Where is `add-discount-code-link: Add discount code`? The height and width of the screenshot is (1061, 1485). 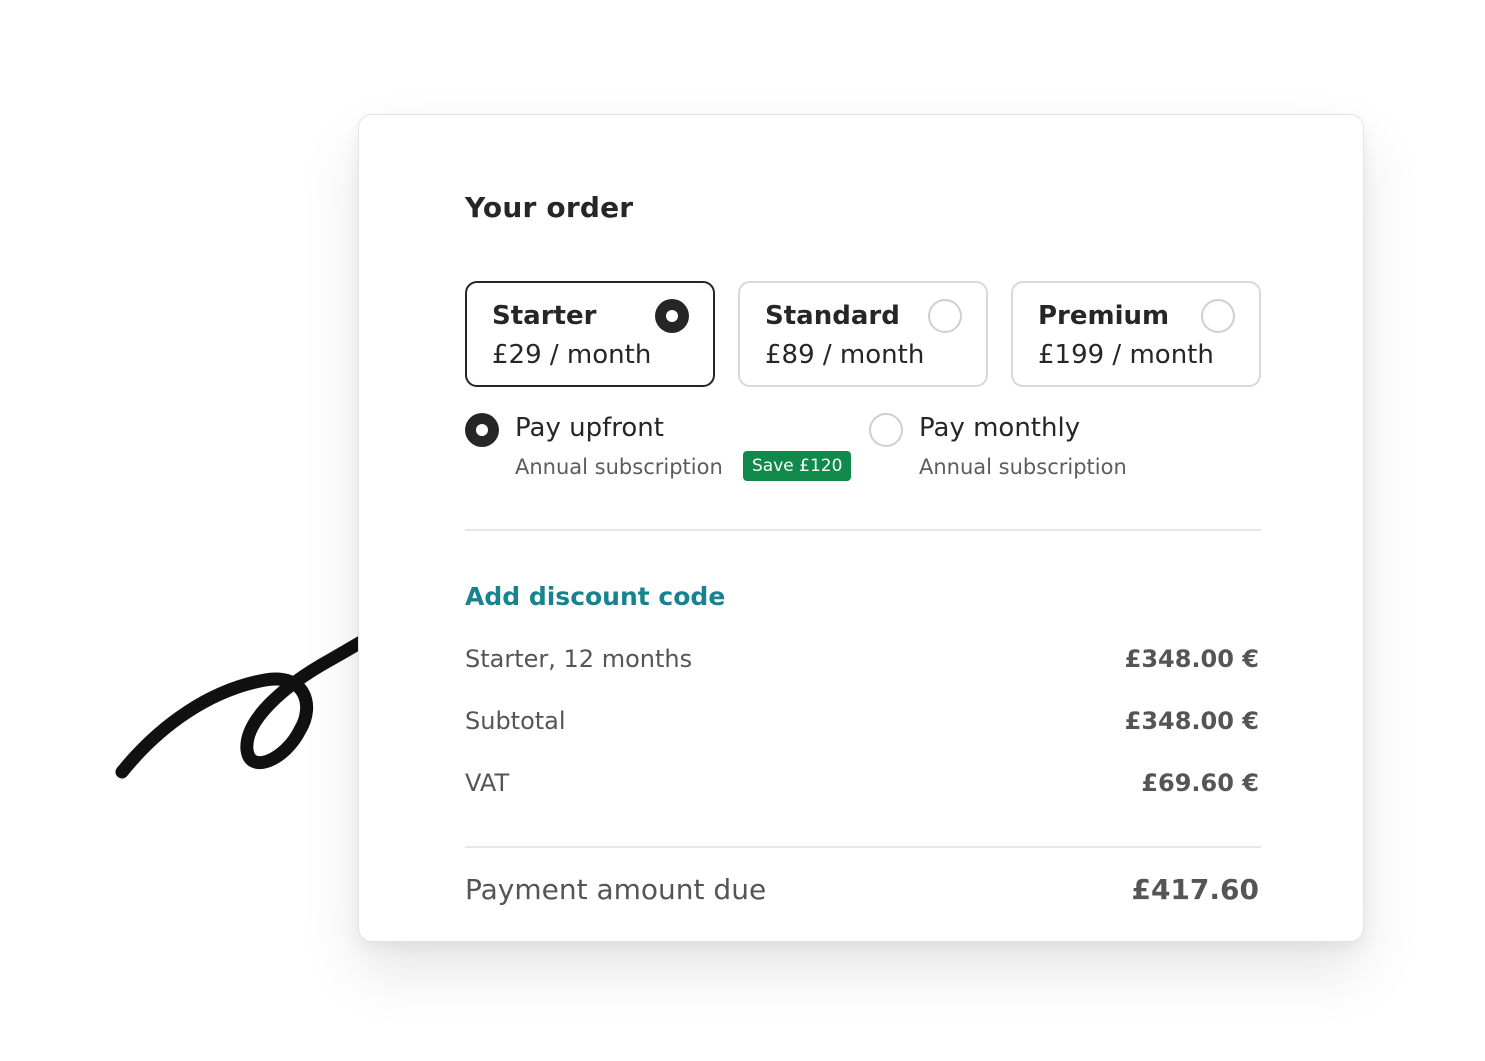 add-discount-code-link: Add discount code is located at coordinates (595, 596).